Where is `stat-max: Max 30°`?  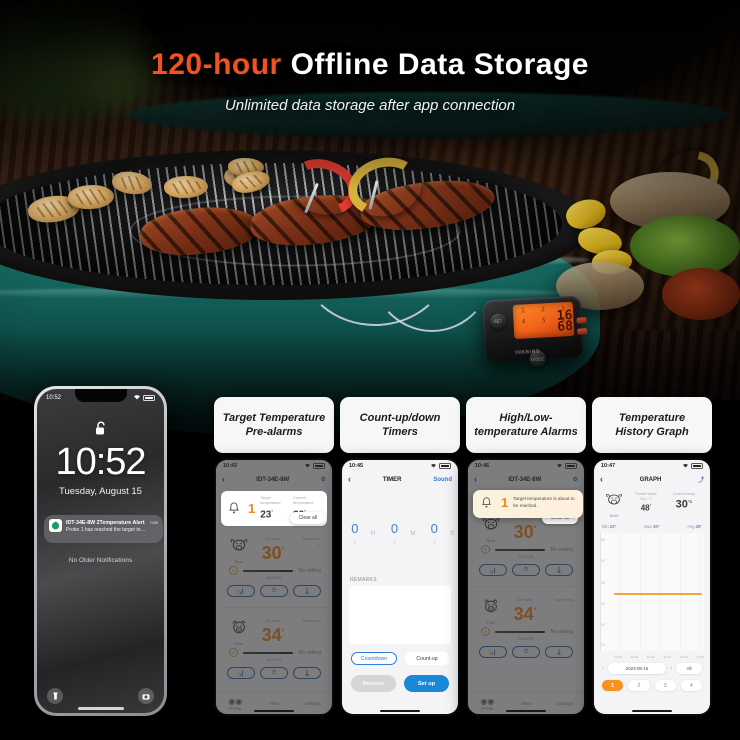 stat-max: Max 30° is located at coordinates (651, 526).